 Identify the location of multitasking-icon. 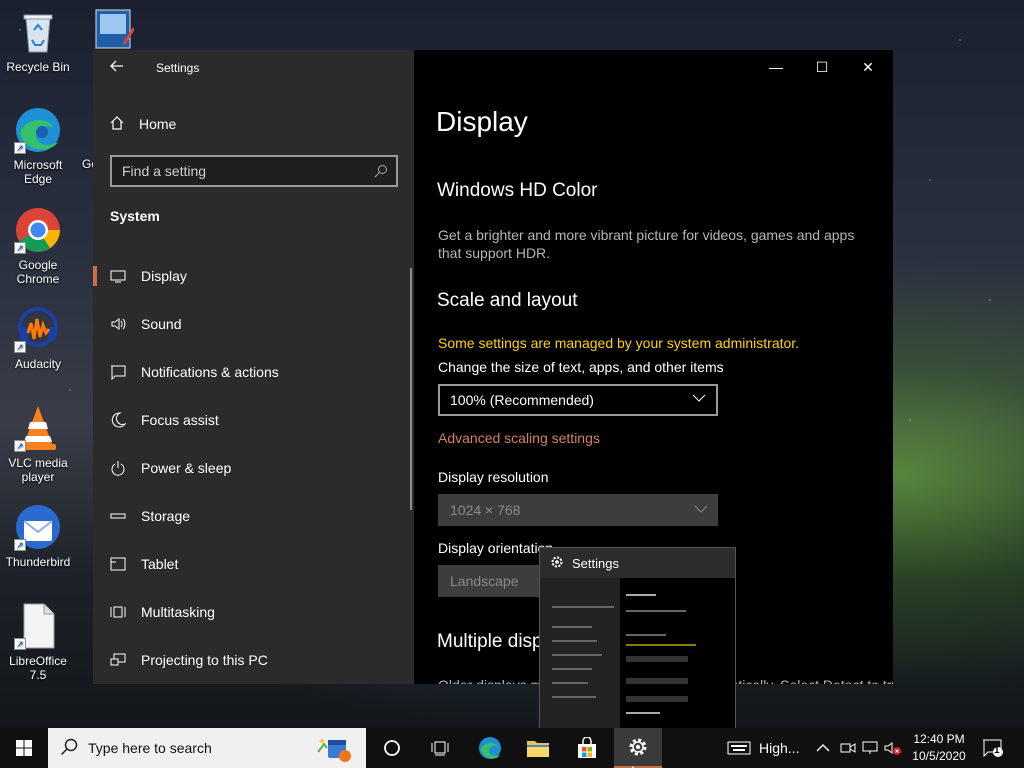
(118, 612).